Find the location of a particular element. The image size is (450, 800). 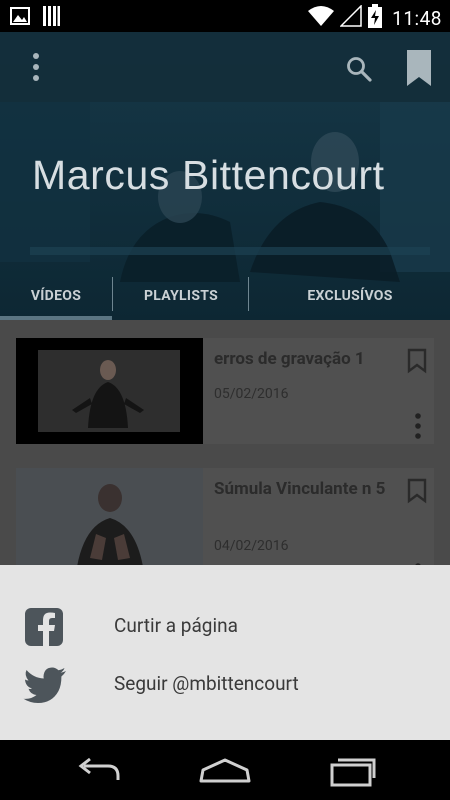

twitter-icon is located at coordinates (44, 685).